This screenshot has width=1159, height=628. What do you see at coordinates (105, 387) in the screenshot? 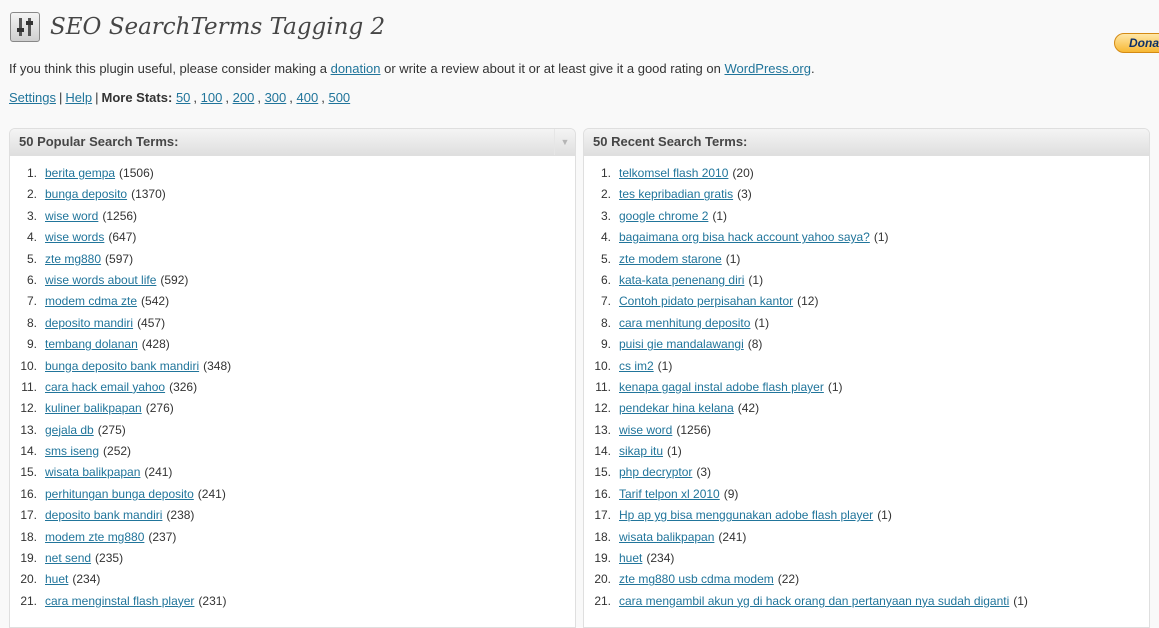
I see `search-term-link: cara hack email yahoo` at bounding box center [105, 387].